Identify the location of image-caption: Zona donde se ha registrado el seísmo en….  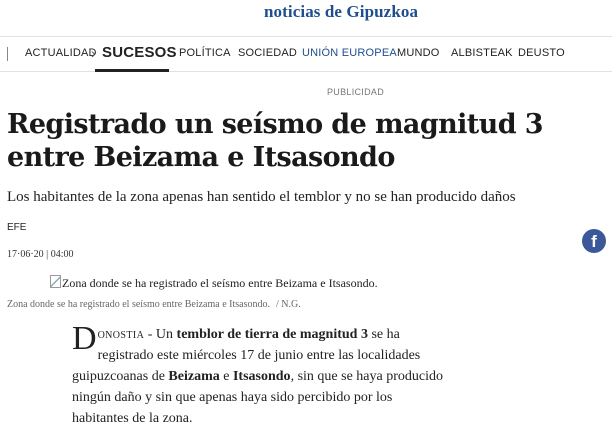
(154, 304).